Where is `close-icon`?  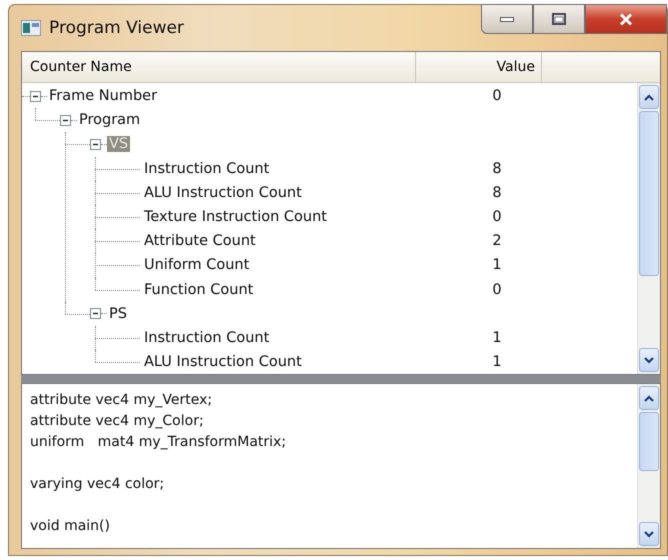
close-icon is located at coordinates (626, 19).